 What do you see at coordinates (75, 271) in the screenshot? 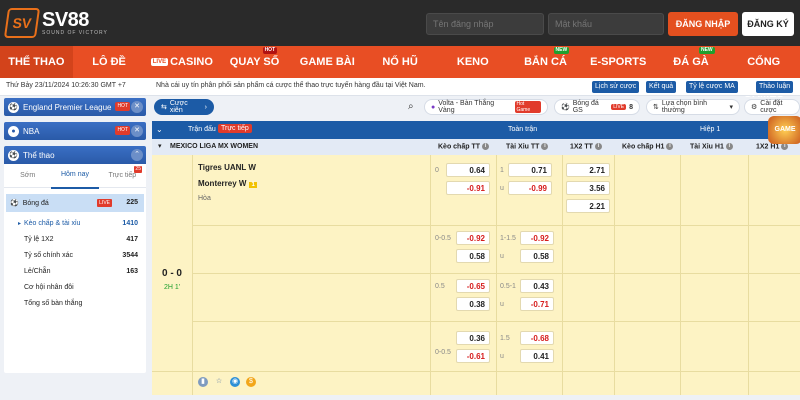
I see `market-item: Lẻ/Chẵn 163` at bounding box center [75, 271].